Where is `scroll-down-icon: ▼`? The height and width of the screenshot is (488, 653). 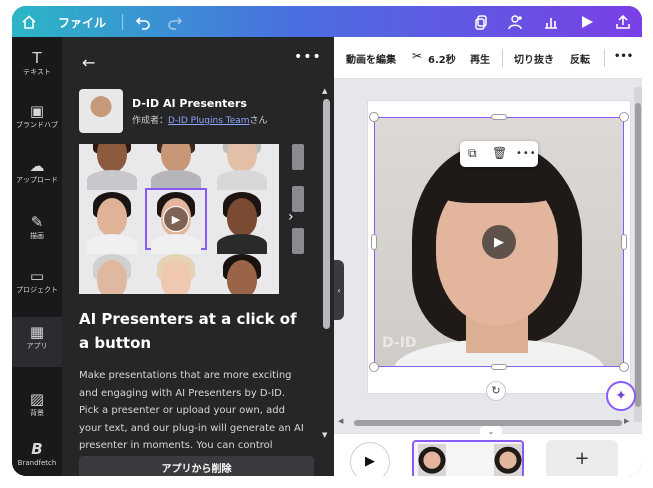
scroll-down-icon: ▼ is located at coordinates (324, 435).